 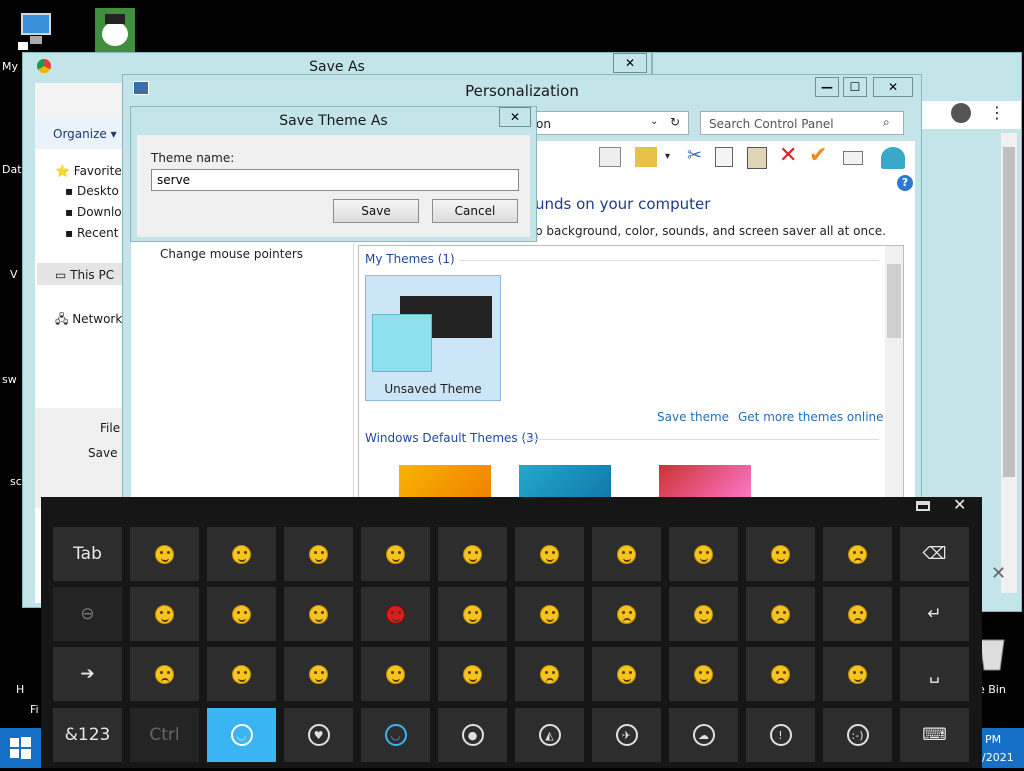 I want to click on emoji-category-symbols: !, so click(x=780, y=735).